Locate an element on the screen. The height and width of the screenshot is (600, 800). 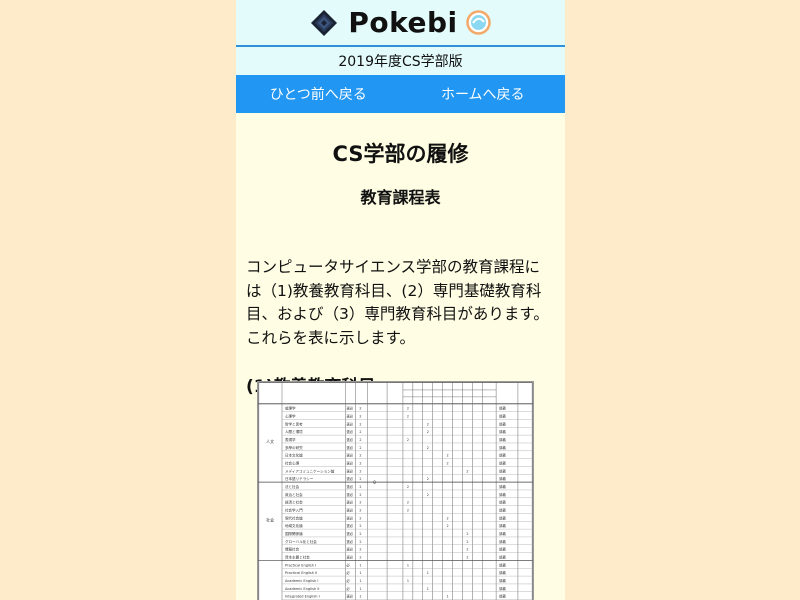
table-cell-name: Practical English II is located at coordinates (301, 573).